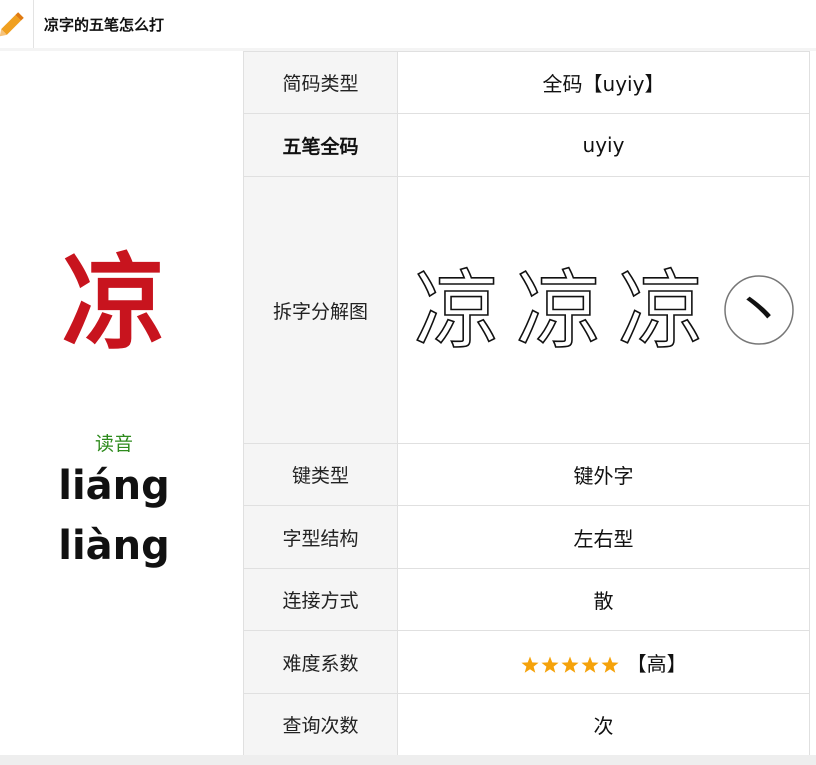 This screenshot has width=816, height=765. Describe the element at coordinates (114, 546) in the screenshot. I see `pinyin-reading-2: liàng` at that location.